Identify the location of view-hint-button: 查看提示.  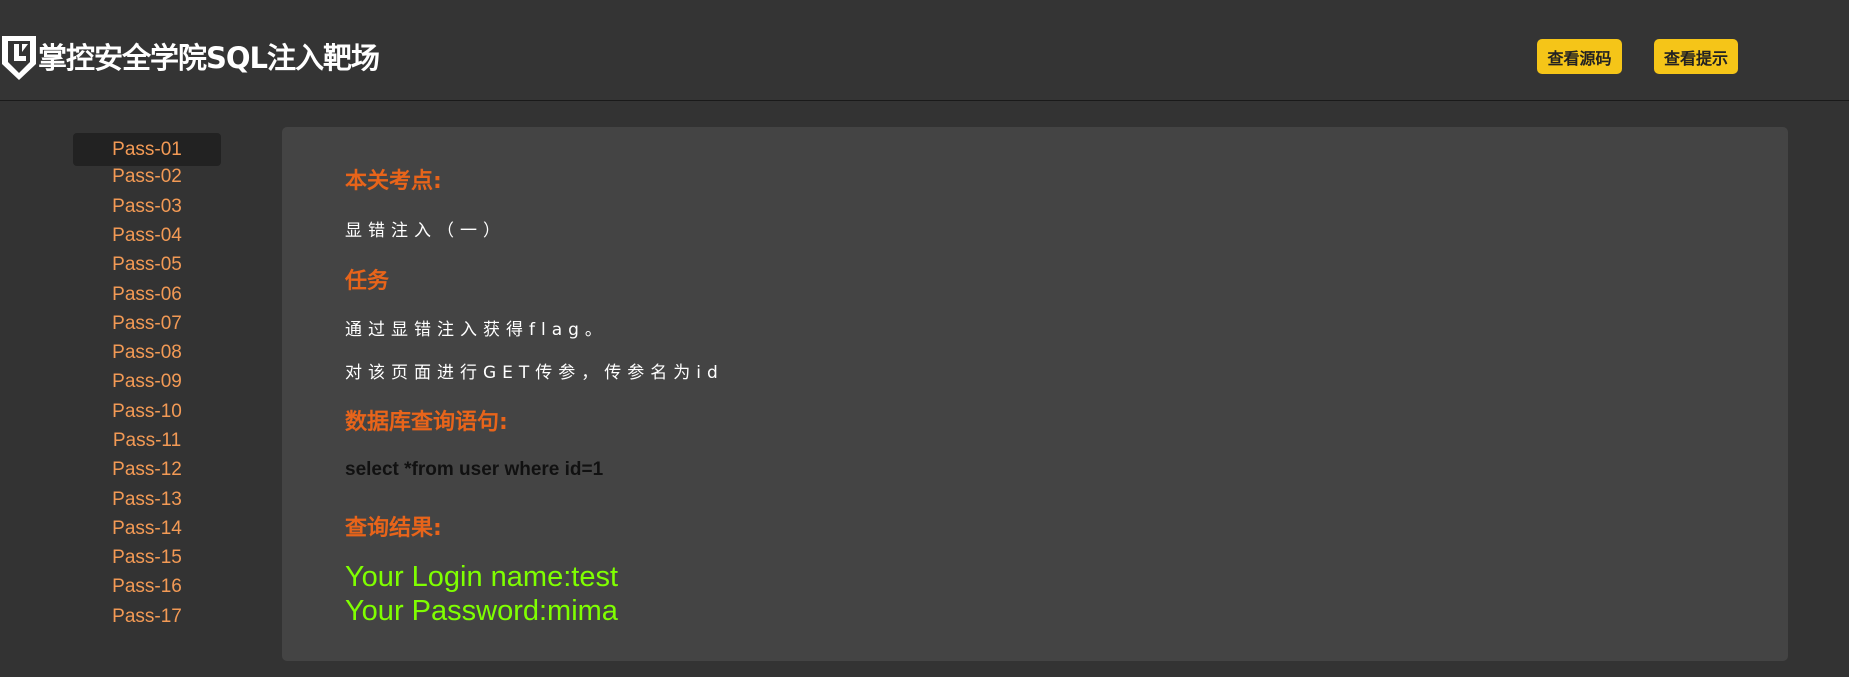
(1696, 56).